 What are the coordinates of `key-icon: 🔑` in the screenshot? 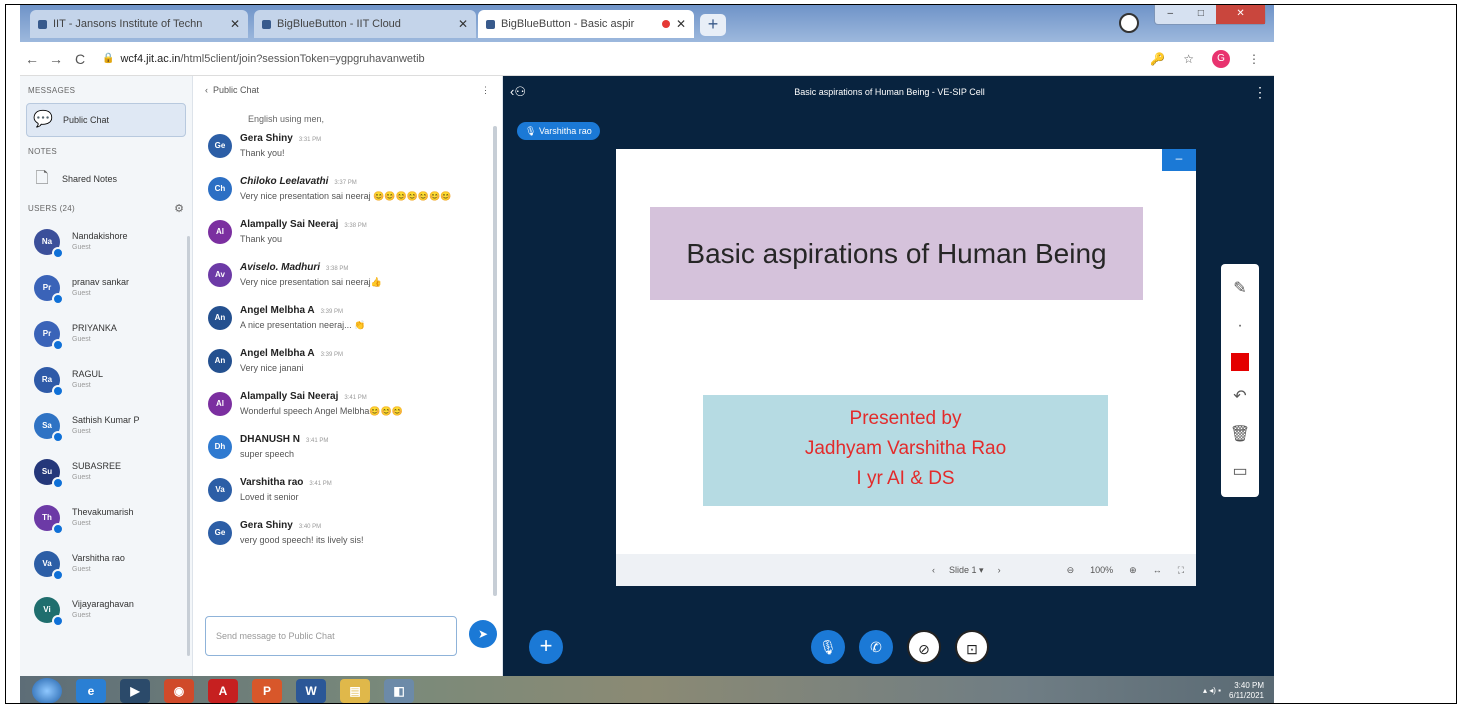 It's located at (1157, 59).